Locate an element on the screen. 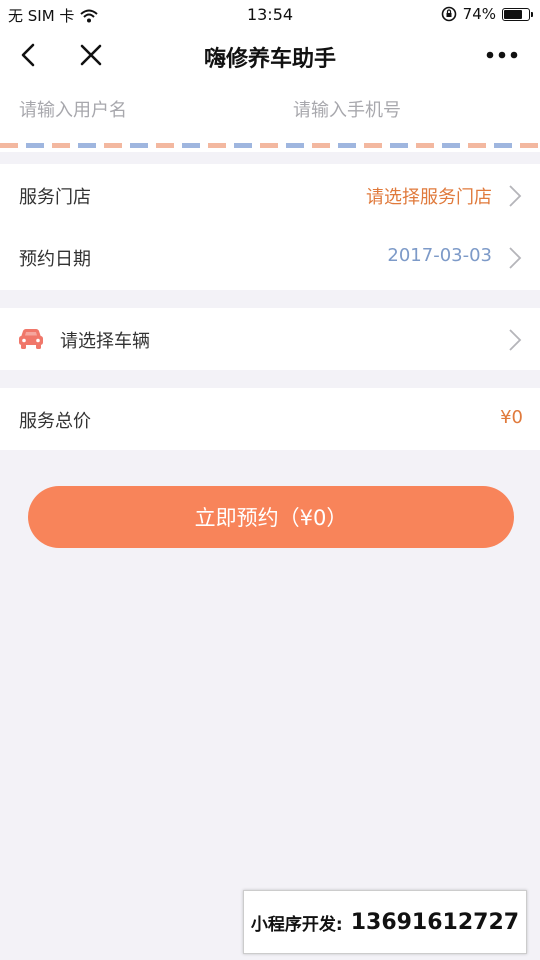 The image size is (540, 960). status-right: 74% is located at coordinates (487, 14).